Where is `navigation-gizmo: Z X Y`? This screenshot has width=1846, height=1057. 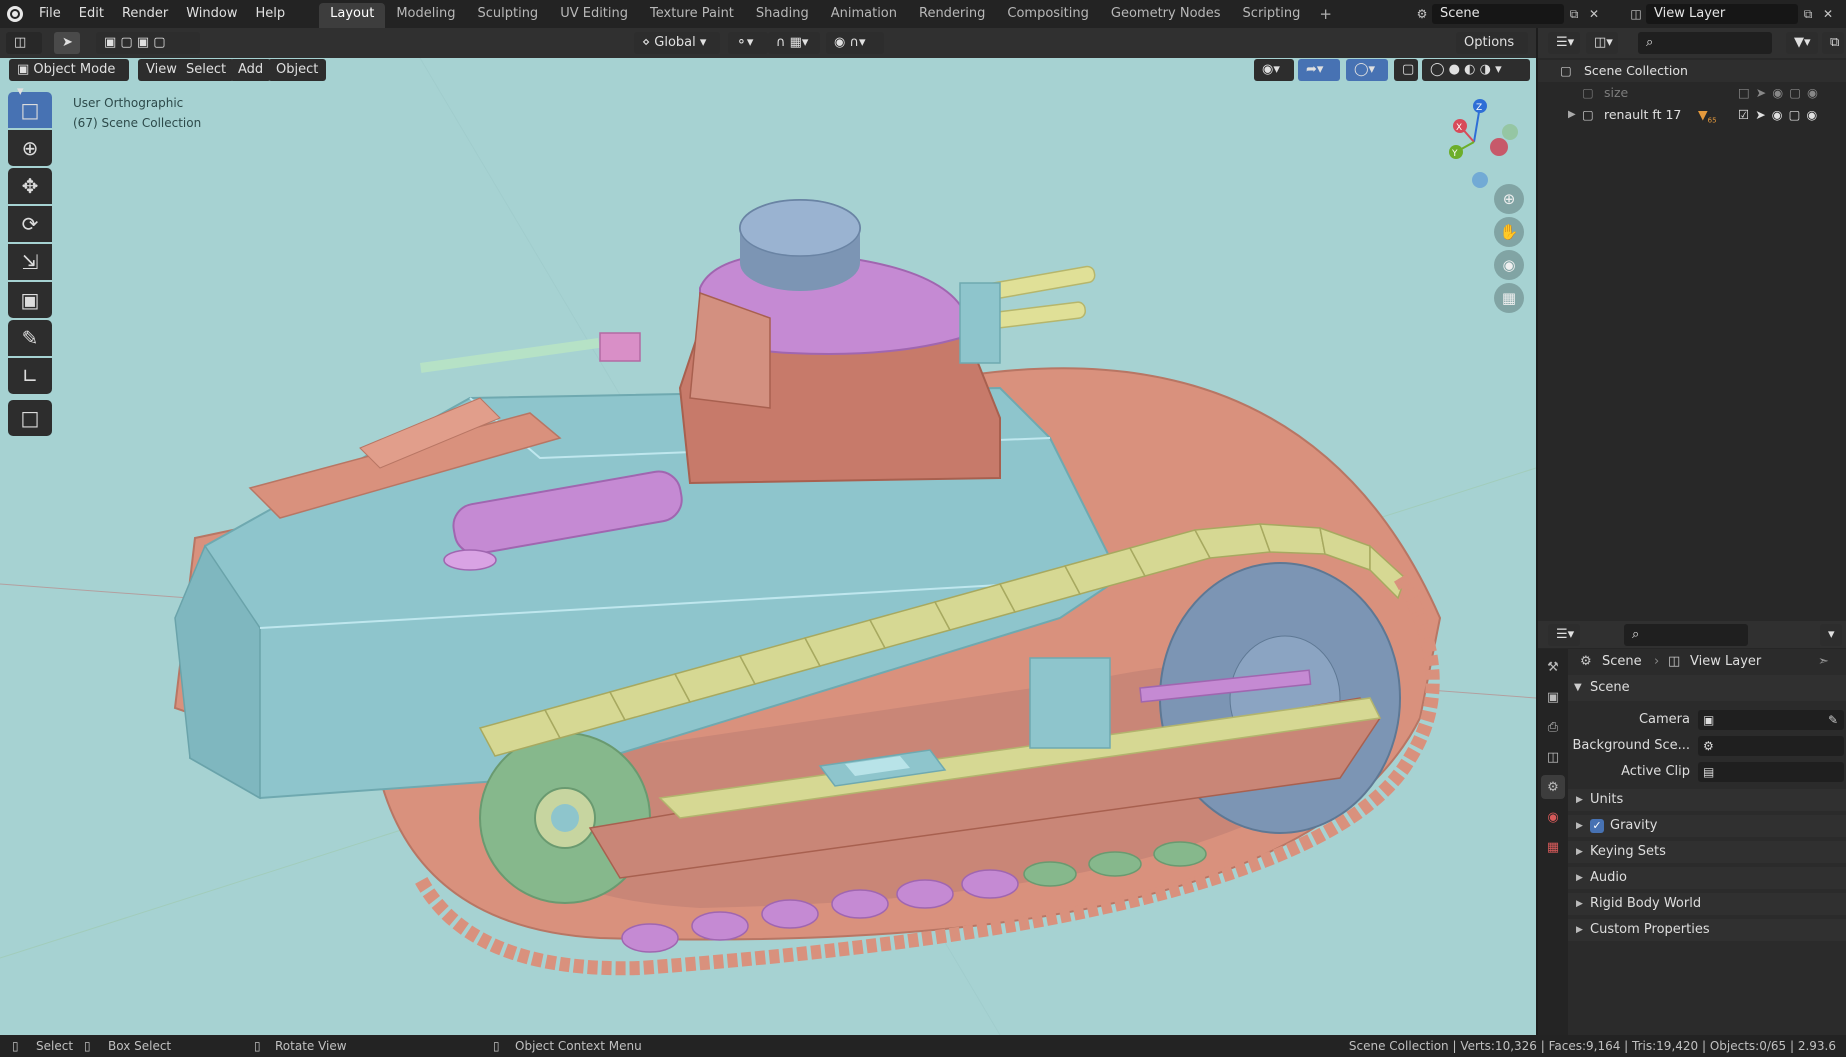 navigation-gizmo: Z X Y is located at coordinates (1477, 144).